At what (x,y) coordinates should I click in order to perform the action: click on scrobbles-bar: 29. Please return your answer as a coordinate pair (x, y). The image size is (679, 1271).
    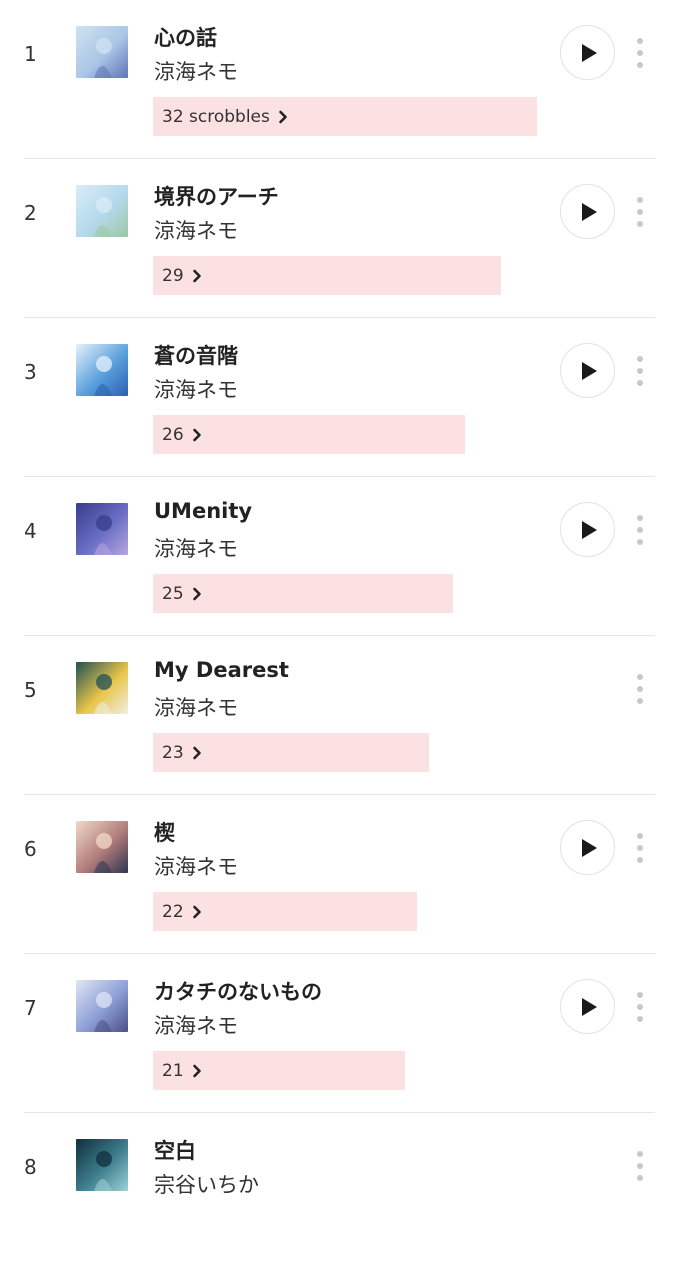
    Looking at the image, I should click on (327, 275).